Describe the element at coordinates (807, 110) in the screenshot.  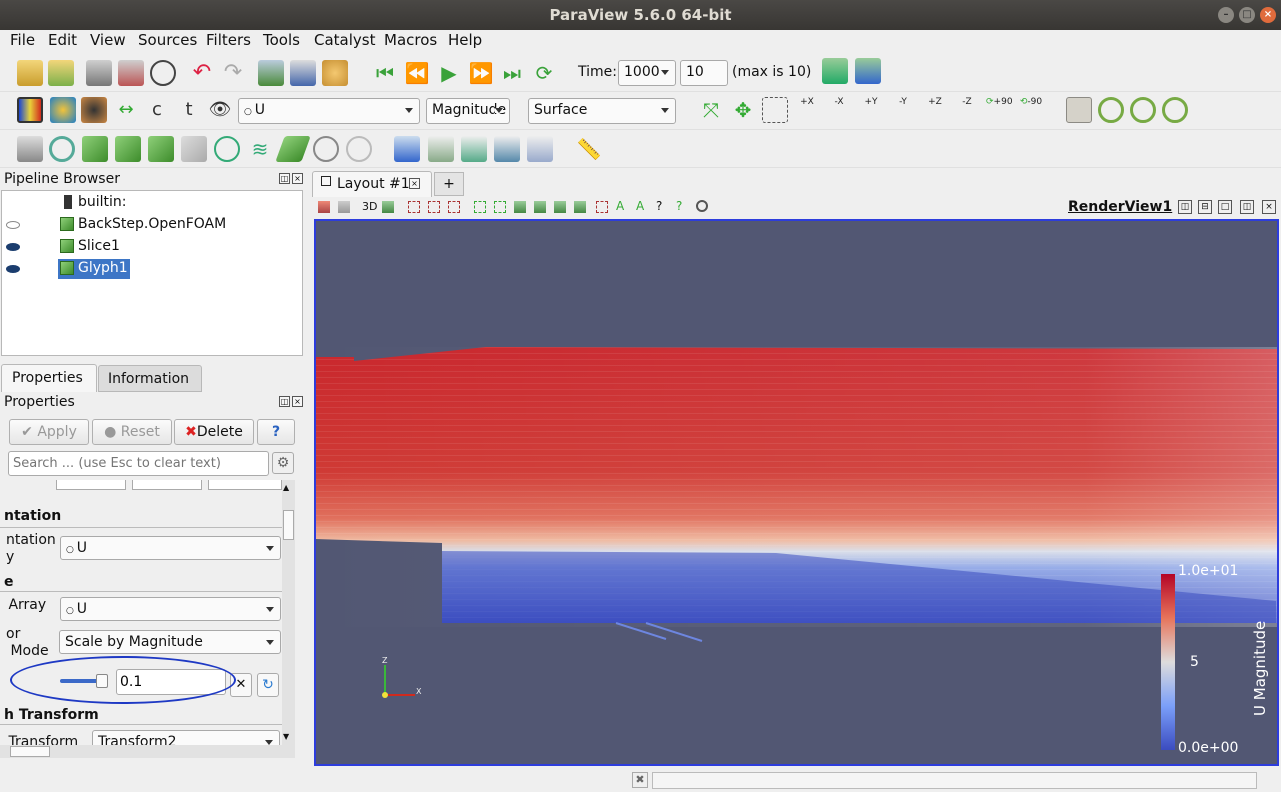
I see `view-plus-x-icon: +X` at that location.